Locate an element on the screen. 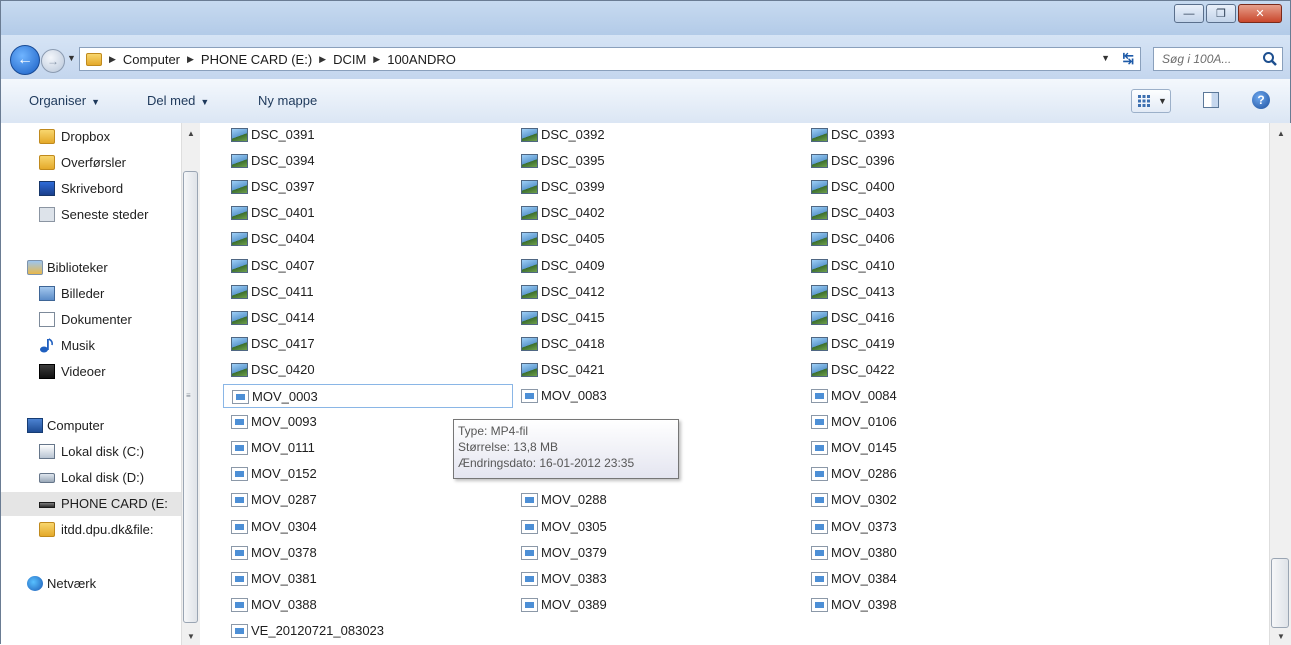  nav-item-pictures: Billeder is located at coordinates (91, 294).